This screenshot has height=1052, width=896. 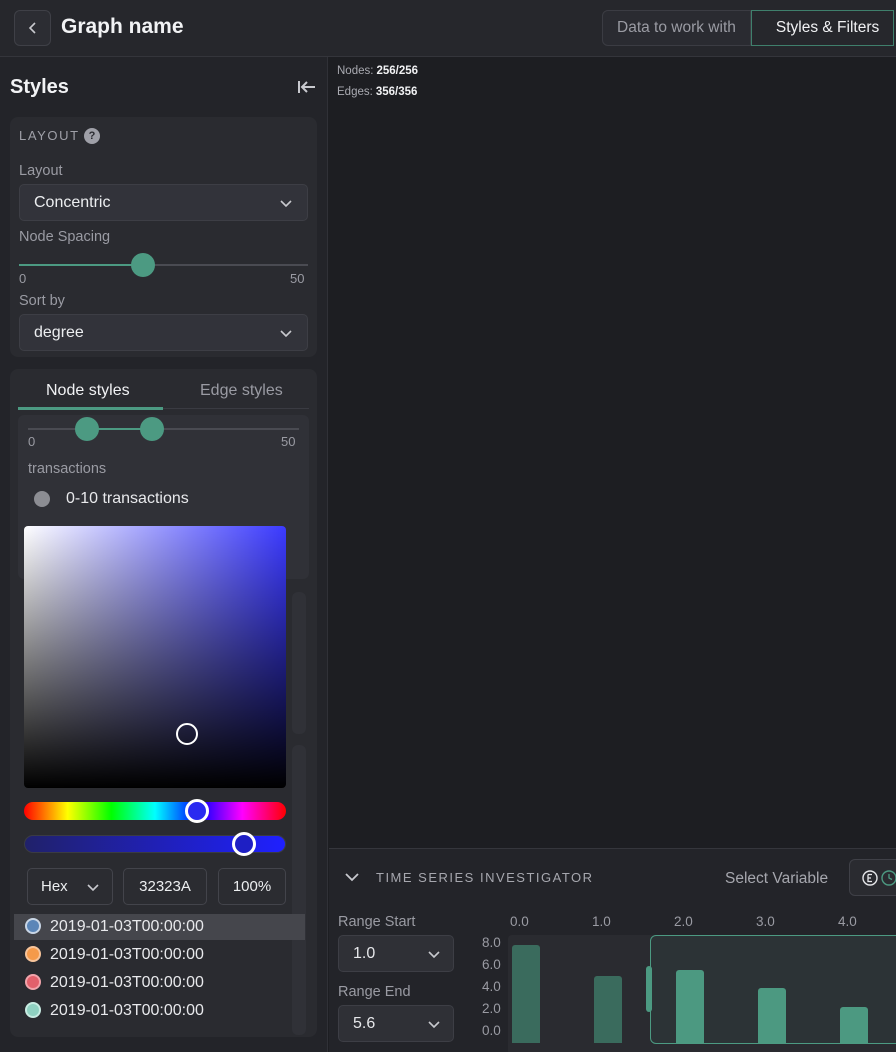 I want to click on header-tabs: Data to work with Styles & Filters, so click(x=748, y=28).